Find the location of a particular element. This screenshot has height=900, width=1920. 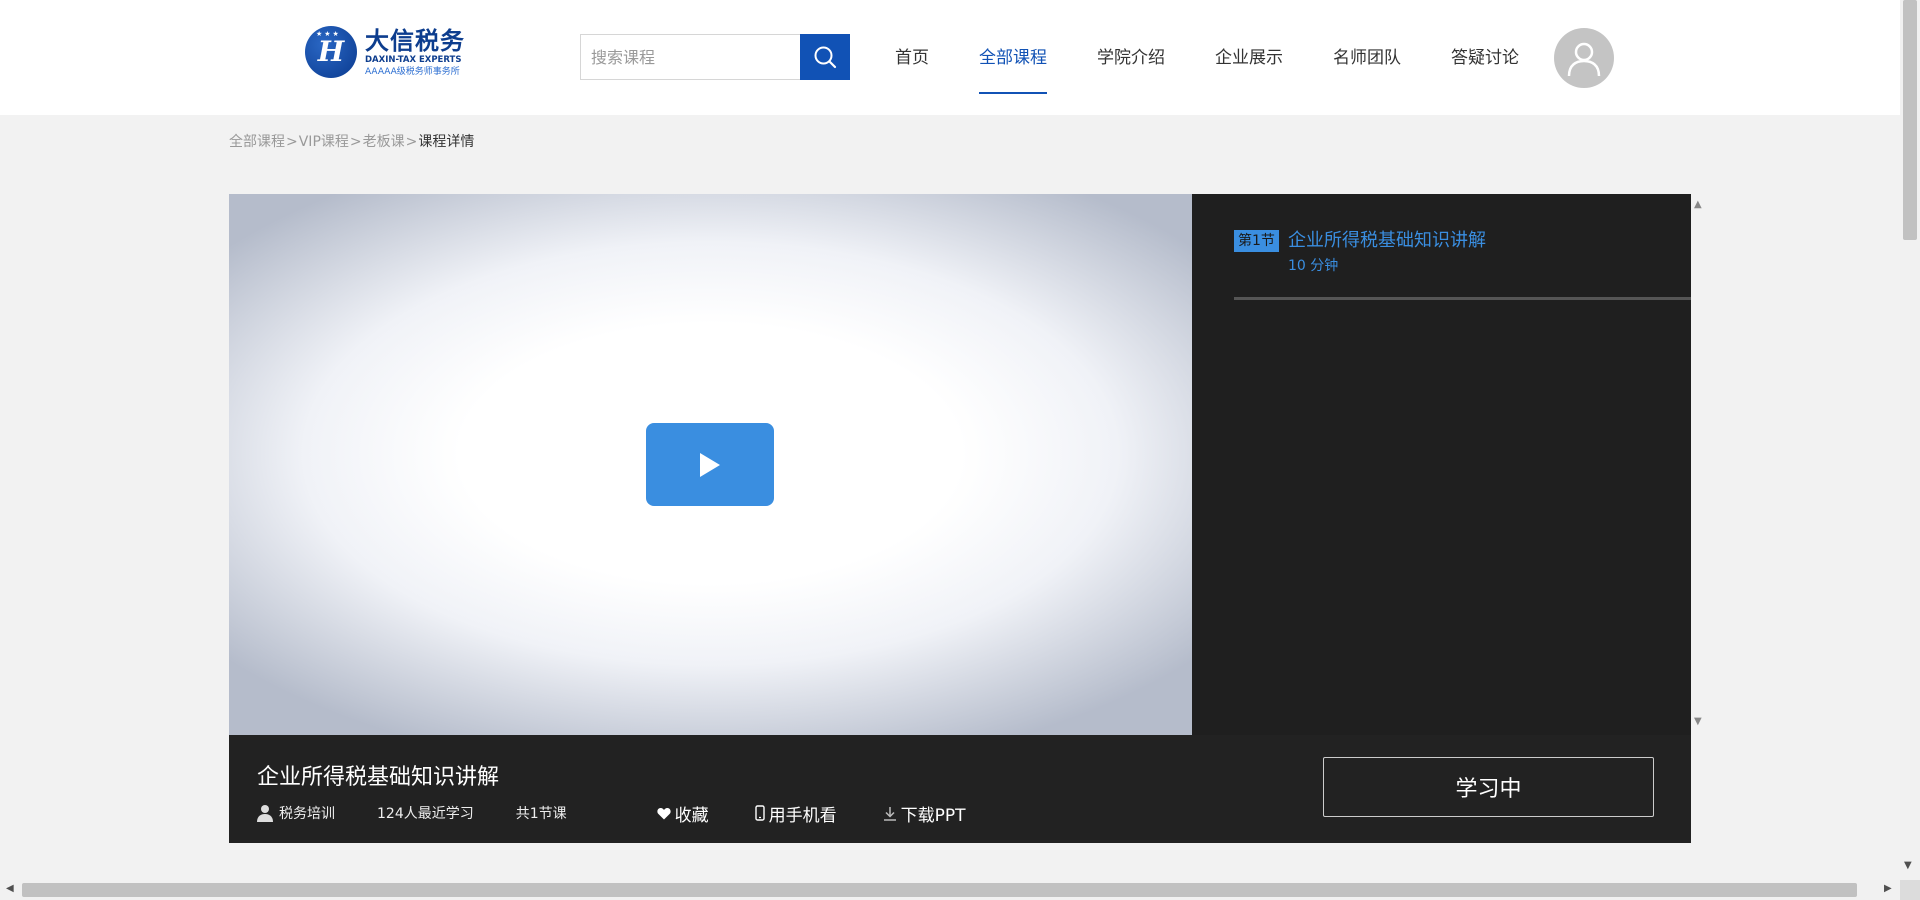

logo-name-cn: 大信税务 is located at coordinates (415, 40).